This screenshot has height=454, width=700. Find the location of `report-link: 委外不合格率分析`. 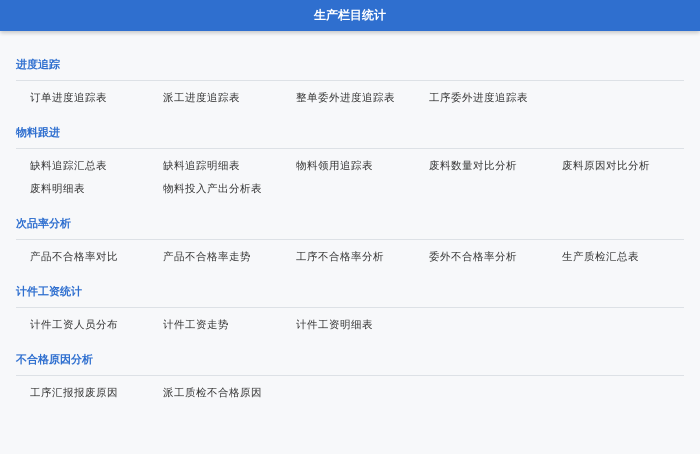

report-link: 委外不合格率分析 is located at coordinates (473, 257).